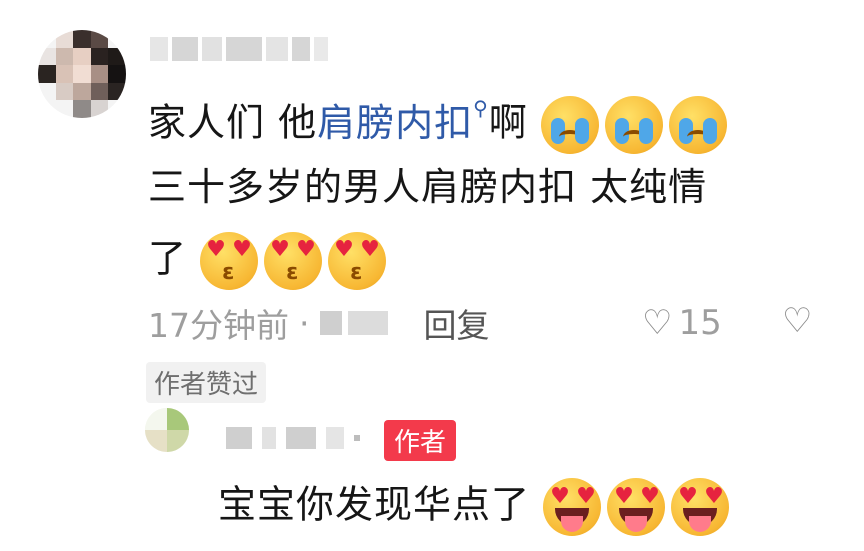  Describe the element at coordinates (797, 321) in the screenshot. I see `dislike-broken-heart-icon: ♡` at that location.